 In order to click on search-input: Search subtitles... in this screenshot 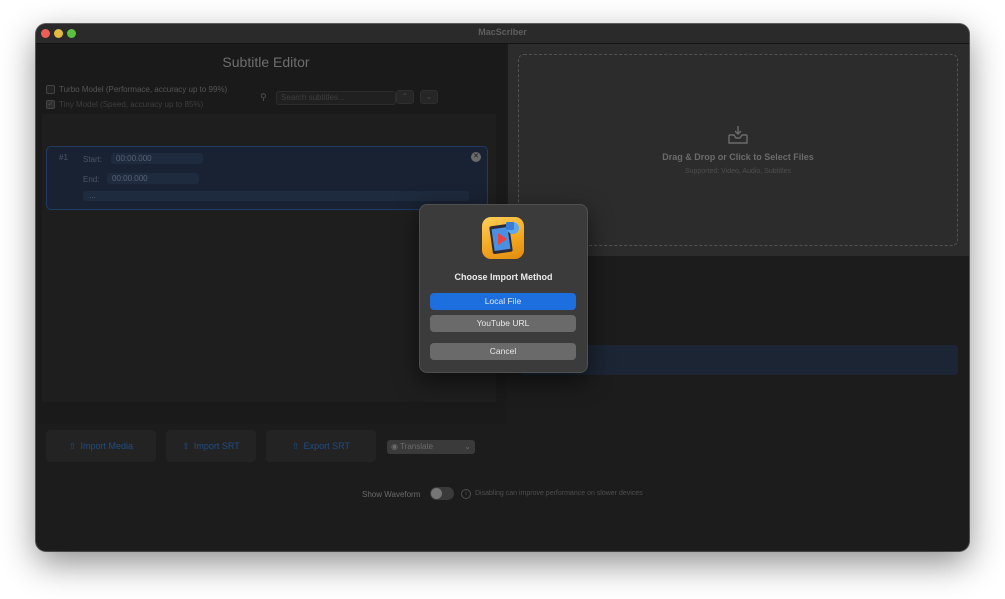, I will do `click(336, 98)`.